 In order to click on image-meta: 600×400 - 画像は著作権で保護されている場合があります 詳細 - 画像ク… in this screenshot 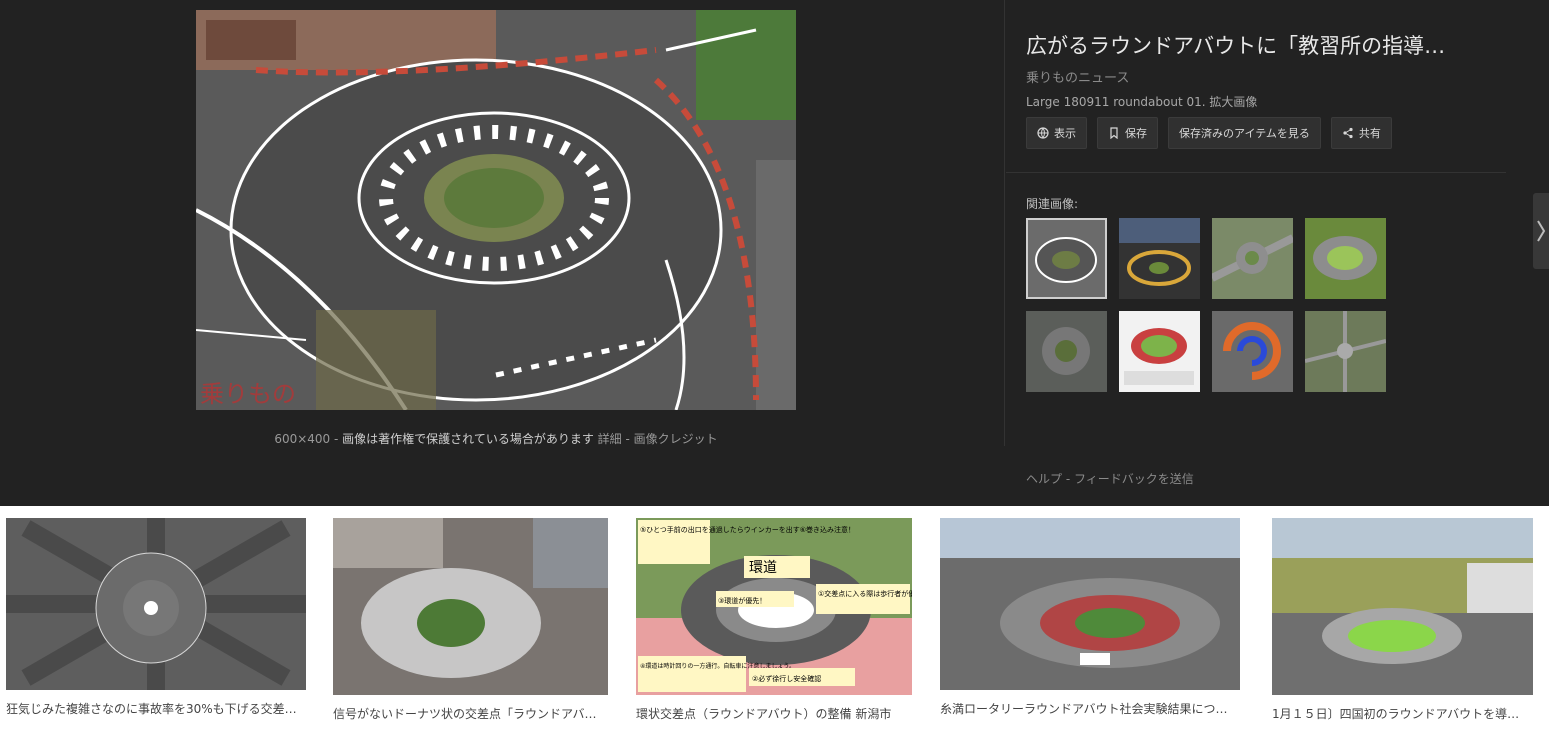, I will do `click(496, 439)`.